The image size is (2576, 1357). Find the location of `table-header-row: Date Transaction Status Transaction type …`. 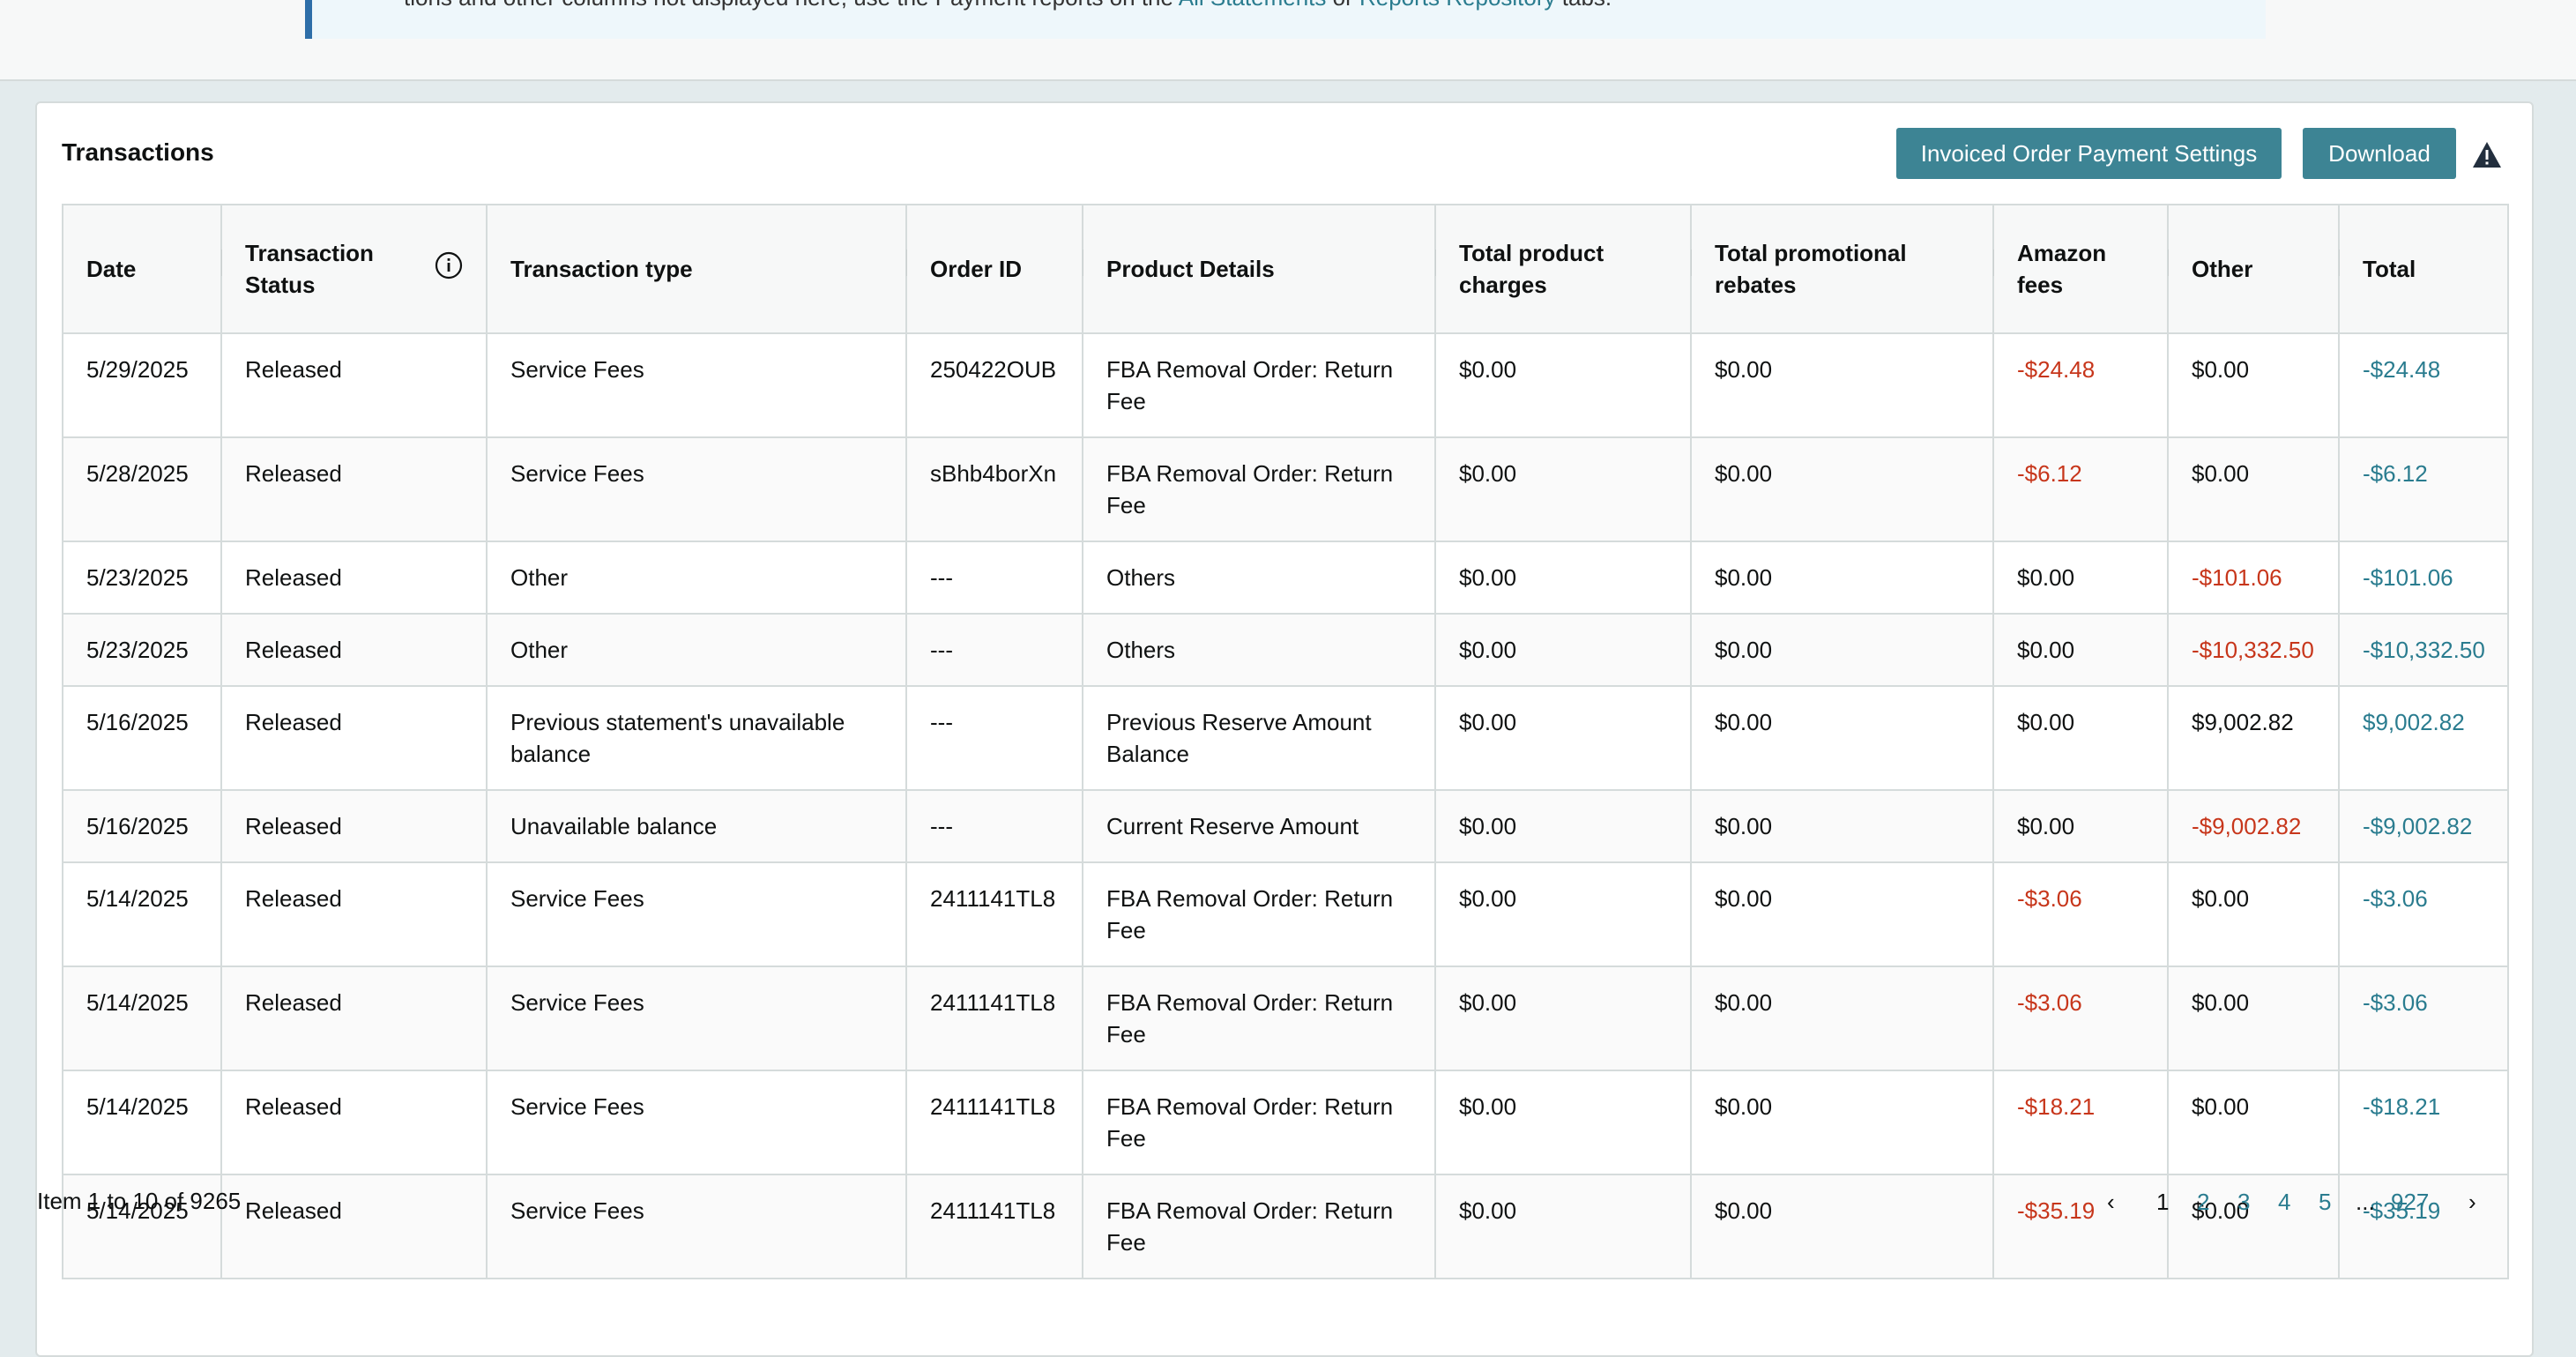

table-header-row: Date Transaction Status Transaction type … is located at coordinates (1285, 269).